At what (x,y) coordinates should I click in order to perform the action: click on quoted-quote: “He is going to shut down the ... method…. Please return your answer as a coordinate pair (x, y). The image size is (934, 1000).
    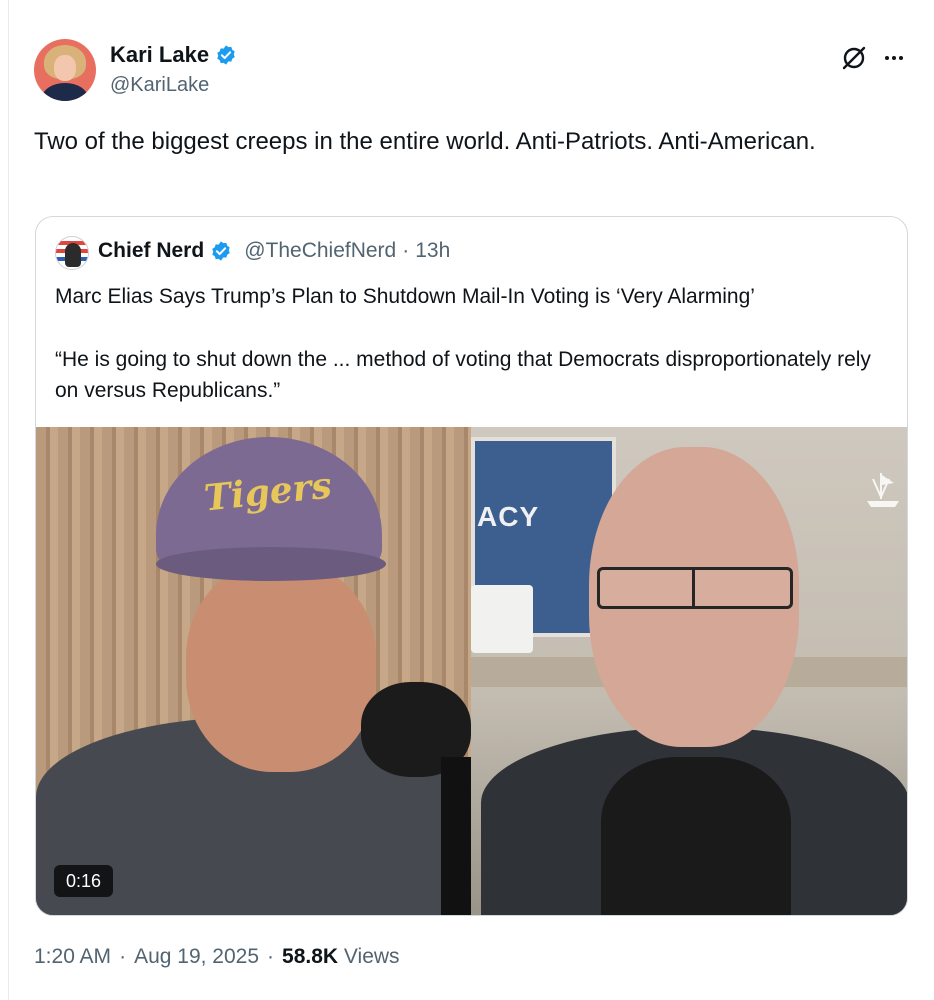
    Looking at the image, I should click on (463, 375).